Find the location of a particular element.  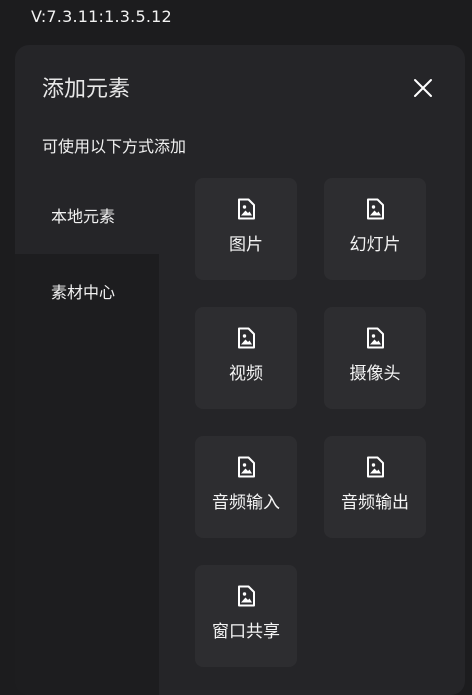

nav-item-local-elements: 本地元素 is located at coordinates (87, 214).